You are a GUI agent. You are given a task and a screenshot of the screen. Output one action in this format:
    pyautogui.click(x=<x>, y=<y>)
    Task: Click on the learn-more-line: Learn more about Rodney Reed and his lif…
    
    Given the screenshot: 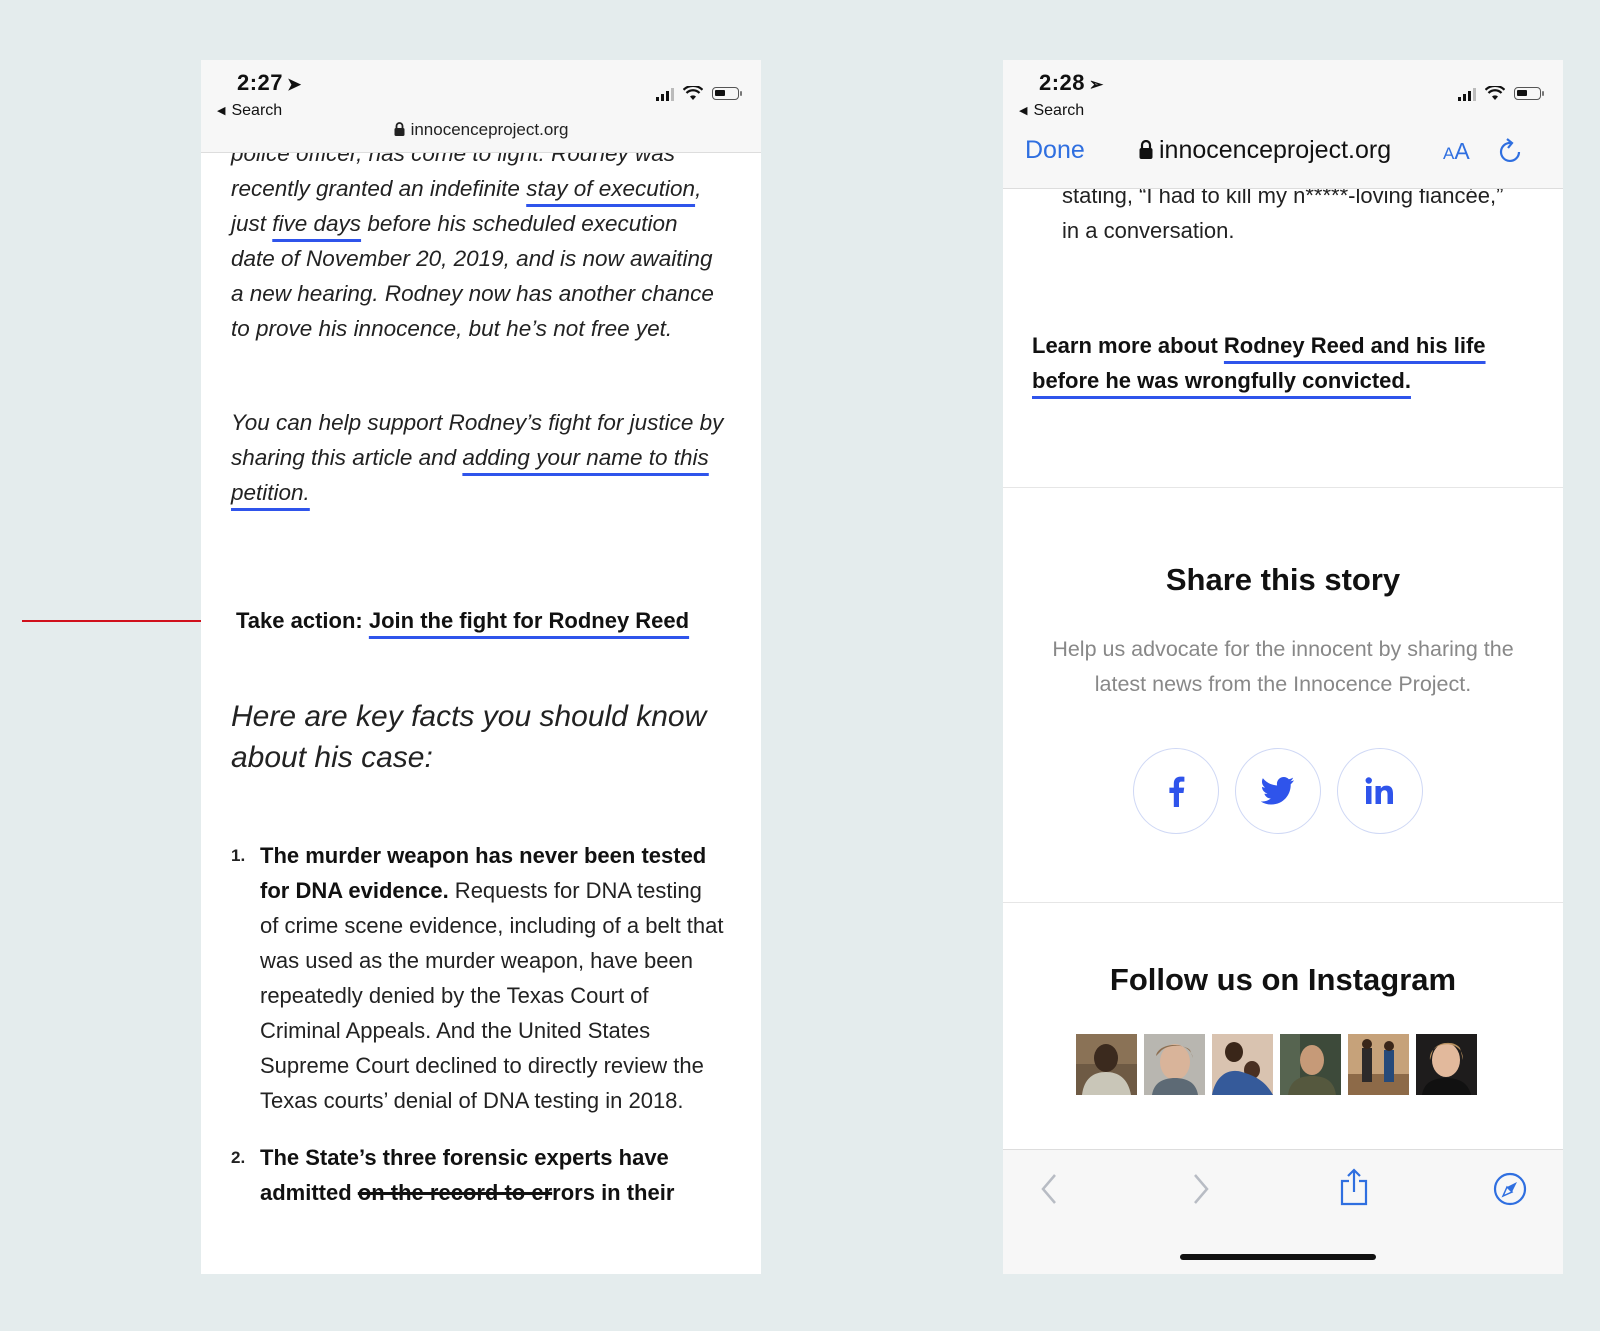 What is the action you would take?
    pyautogui.click(x=1259, y=363)
    